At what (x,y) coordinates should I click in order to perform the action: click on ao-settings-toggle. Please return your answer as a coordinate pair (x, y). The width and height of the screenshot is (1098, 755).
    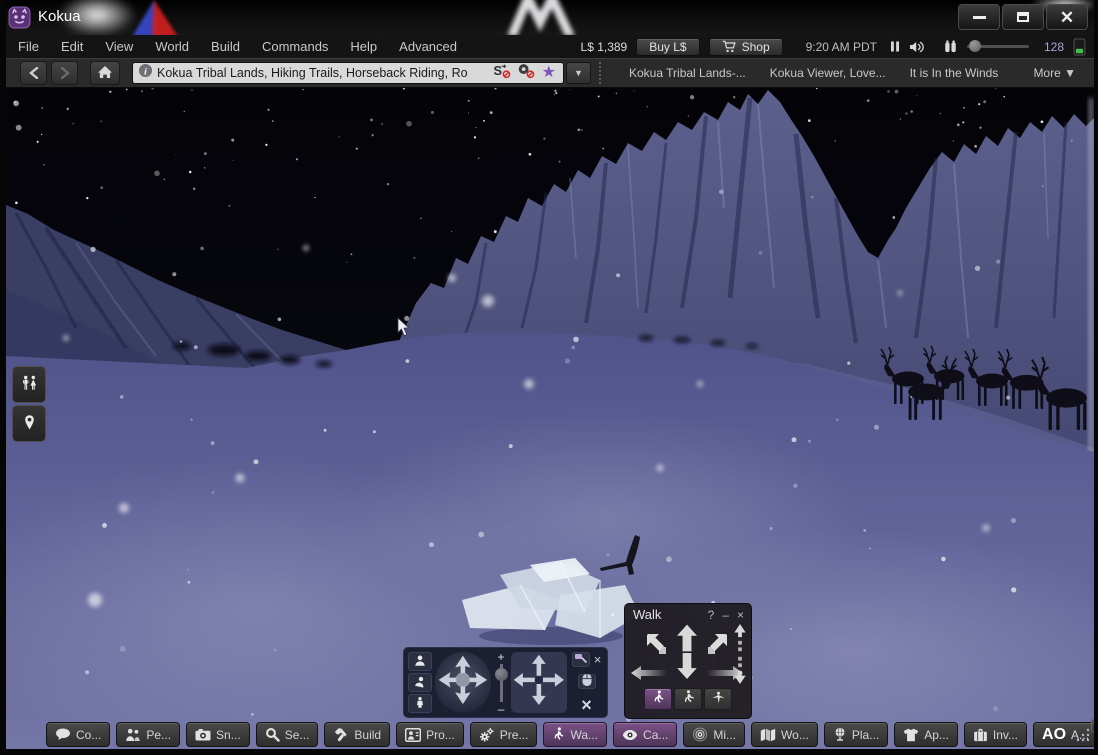
    Looking at the image, I should click on (1094, 725).